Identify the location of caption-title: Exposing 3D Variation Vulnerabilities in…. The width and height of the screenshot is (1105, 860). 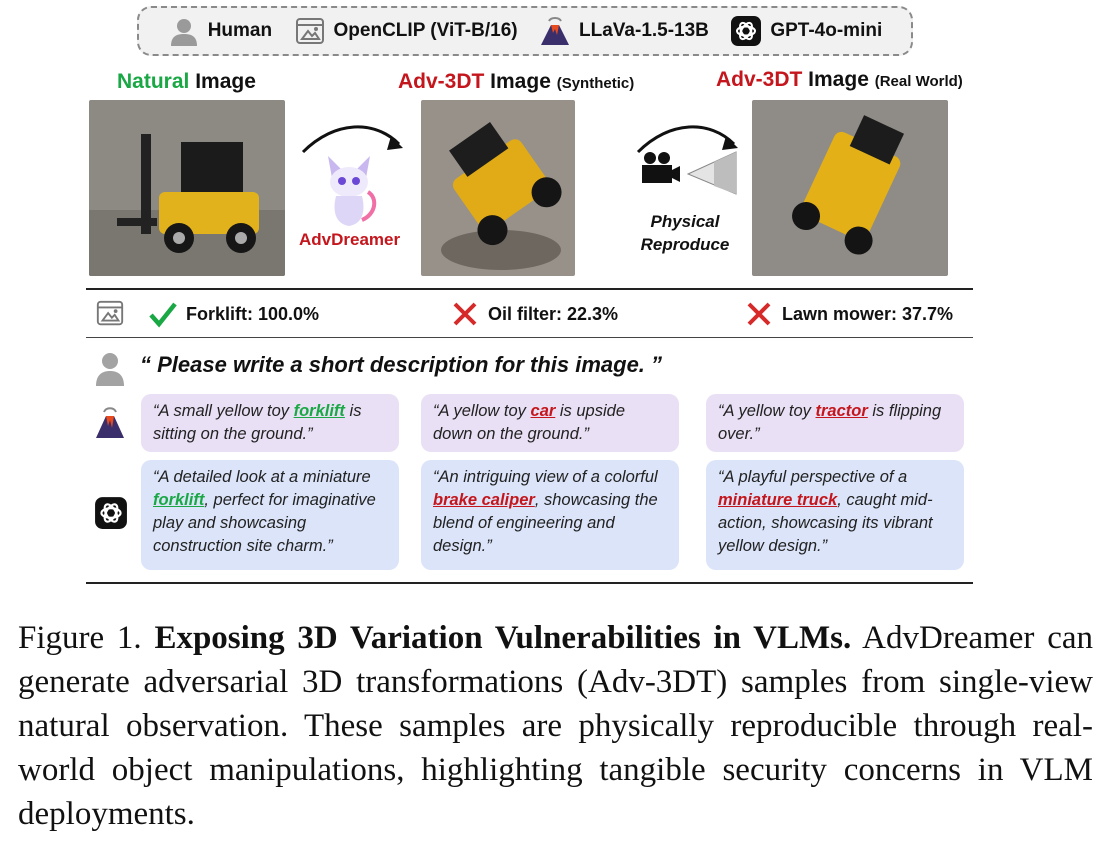
(503, 638).